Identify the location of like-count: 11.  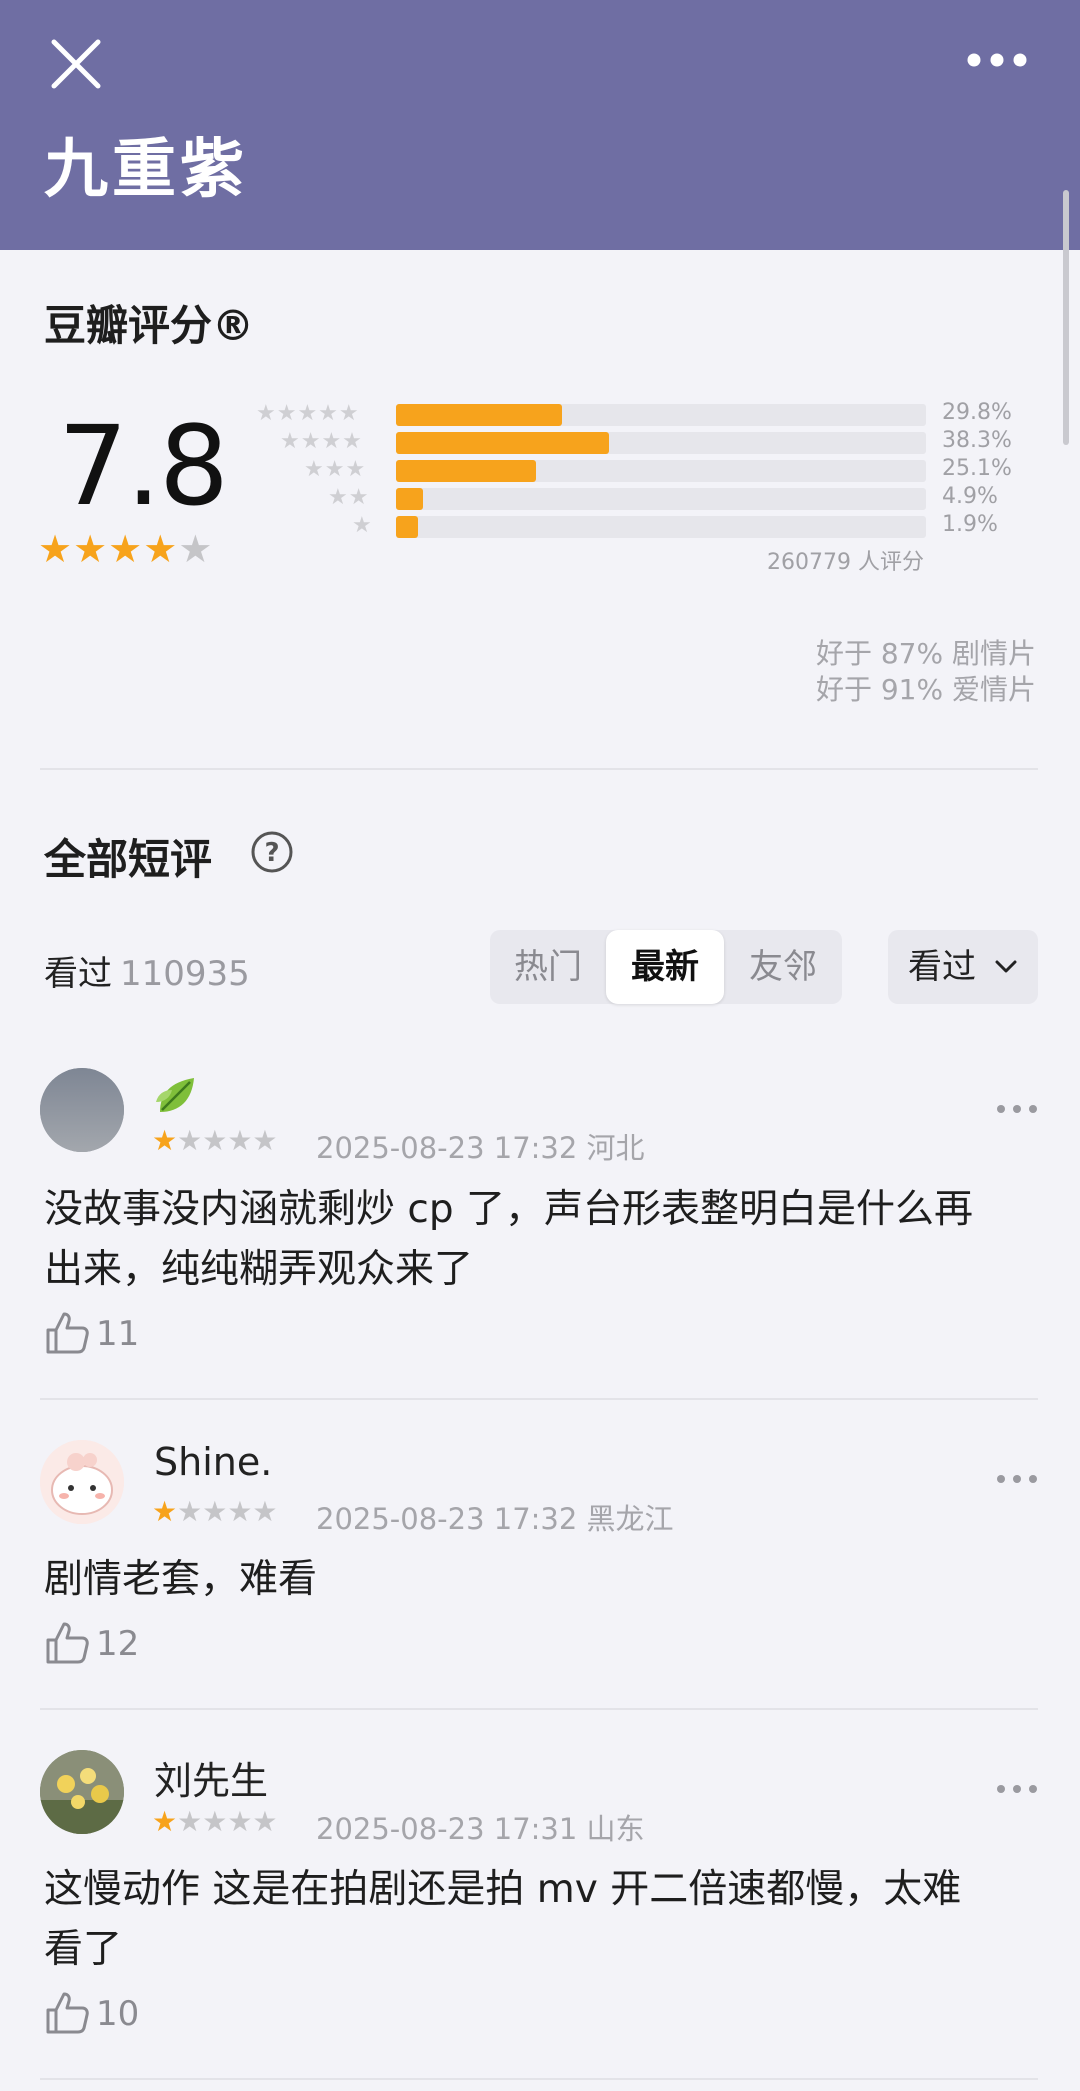
(118, 1334).